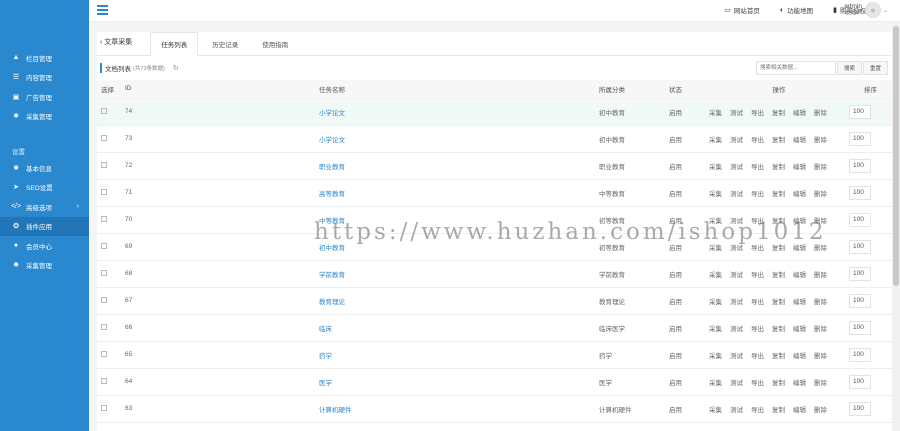  I want to click on table-row: 64 医学 医学 启用 采集 测试 导出 复制 编辑 删除, so click(494, 382).